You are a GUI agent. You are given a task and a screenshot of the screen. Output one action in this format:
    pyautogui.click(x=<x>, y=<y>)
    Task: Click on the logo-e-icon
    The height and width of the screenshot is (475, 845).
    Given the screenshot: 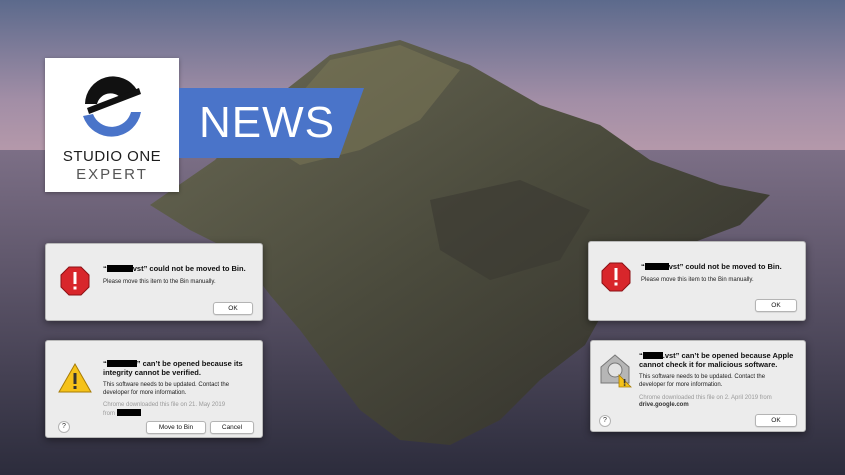 What is the action you would take?
    pyautogui.click(x=112, y=106)
    